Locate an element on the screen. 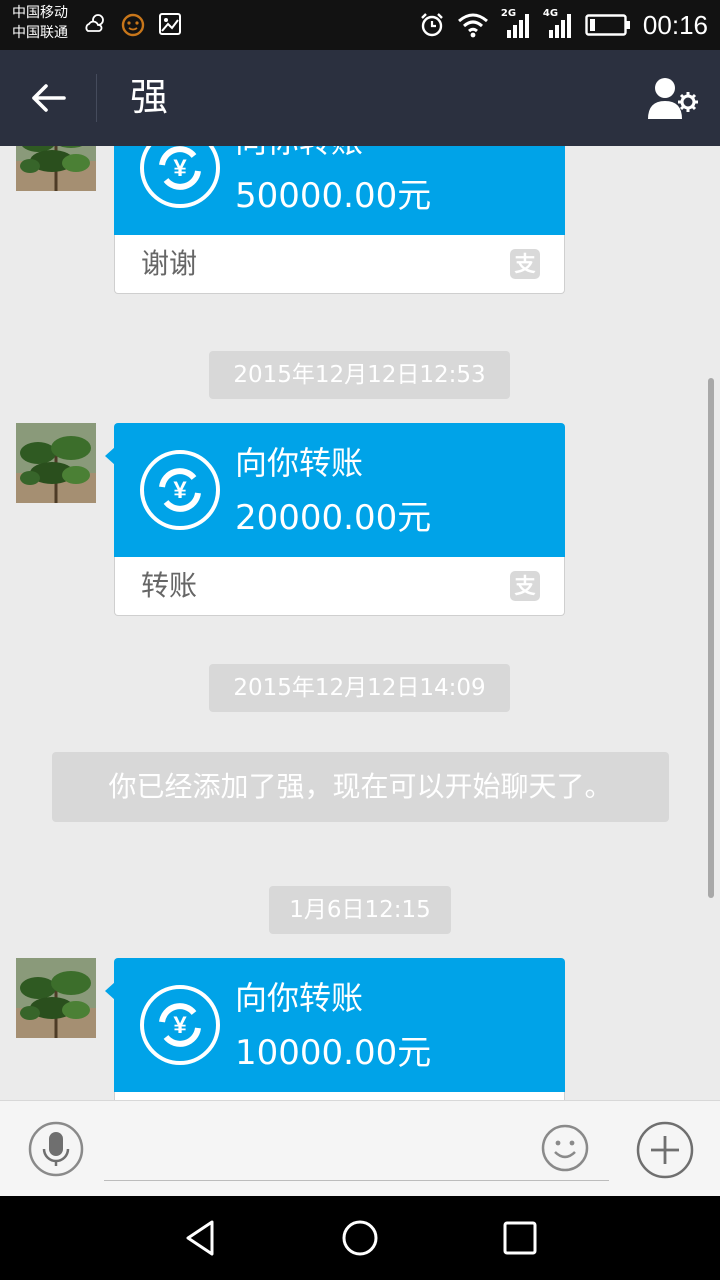 This screenshot has width=720, height=1280. voice-button is located at coordinates (56, 1149).